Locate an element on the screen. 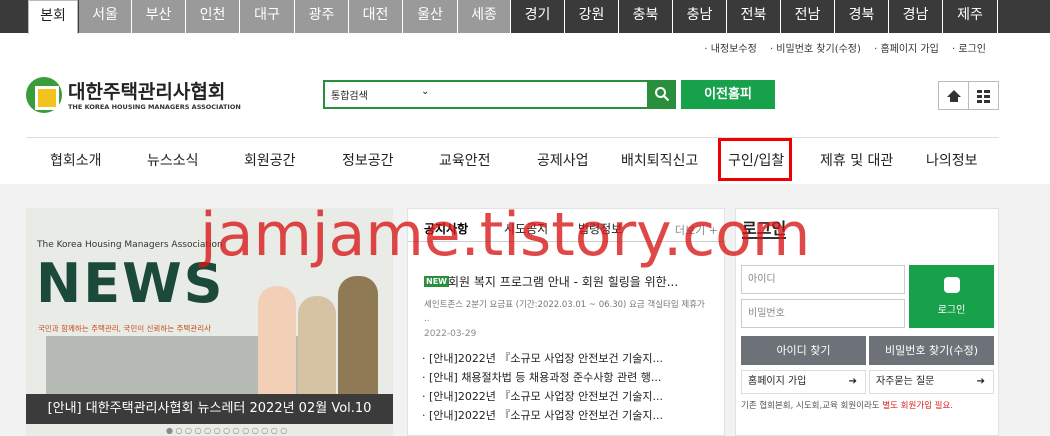 The width and height of the screenshot is (1050, 436). login-button: 로그인 is located at coordinates (951, 296).